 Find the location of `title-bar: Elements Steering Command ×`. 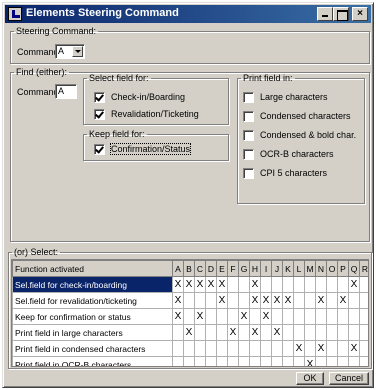

title-bar: Elements Steering Command × is located at coordinates (188, 14).